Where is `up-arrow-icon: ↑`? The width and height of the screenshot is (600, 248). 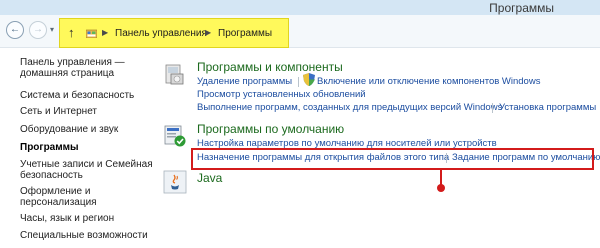 up-arrow-icon: ↑ is located at coordinates (71, 32).